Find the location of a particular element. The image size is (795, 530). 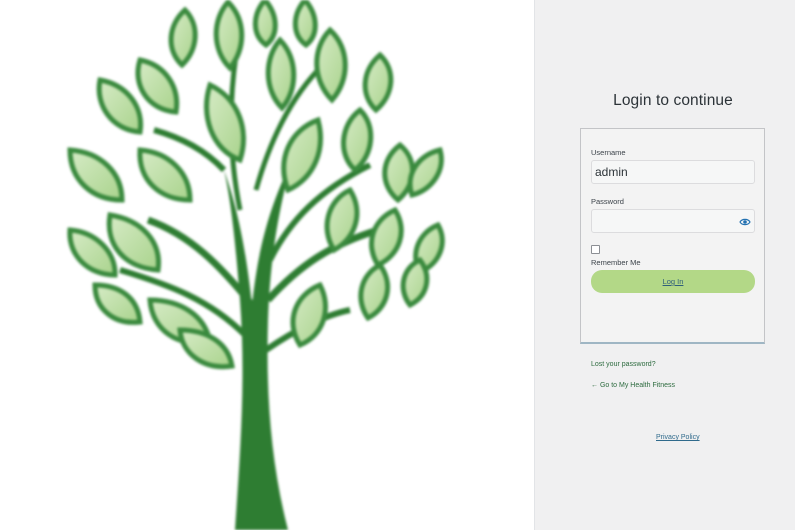

password-input is located at coordinates (673, 221).